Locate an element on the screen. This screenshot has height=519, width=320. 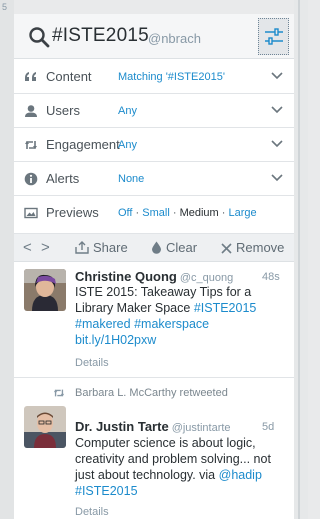
drop-icon is located at coordinates (156, 247).